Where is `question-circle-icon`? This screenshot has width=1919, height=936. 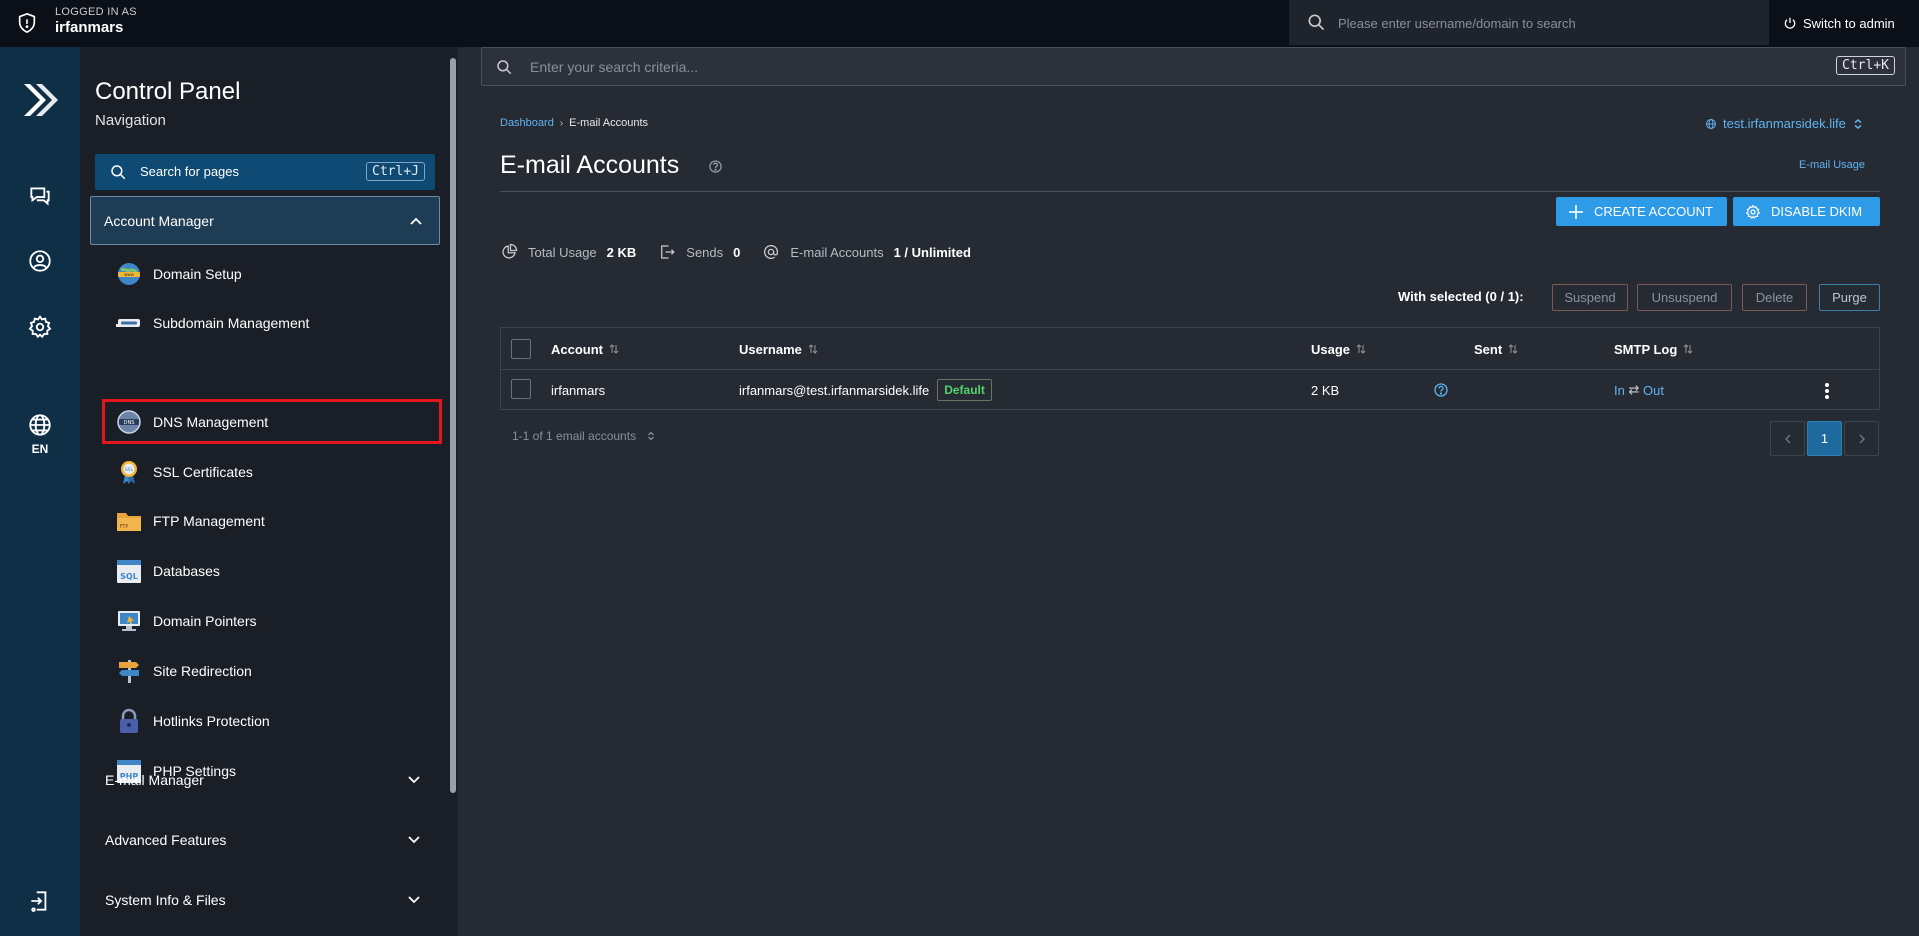
question-circle-icon is located at coordinates (1441, 390).